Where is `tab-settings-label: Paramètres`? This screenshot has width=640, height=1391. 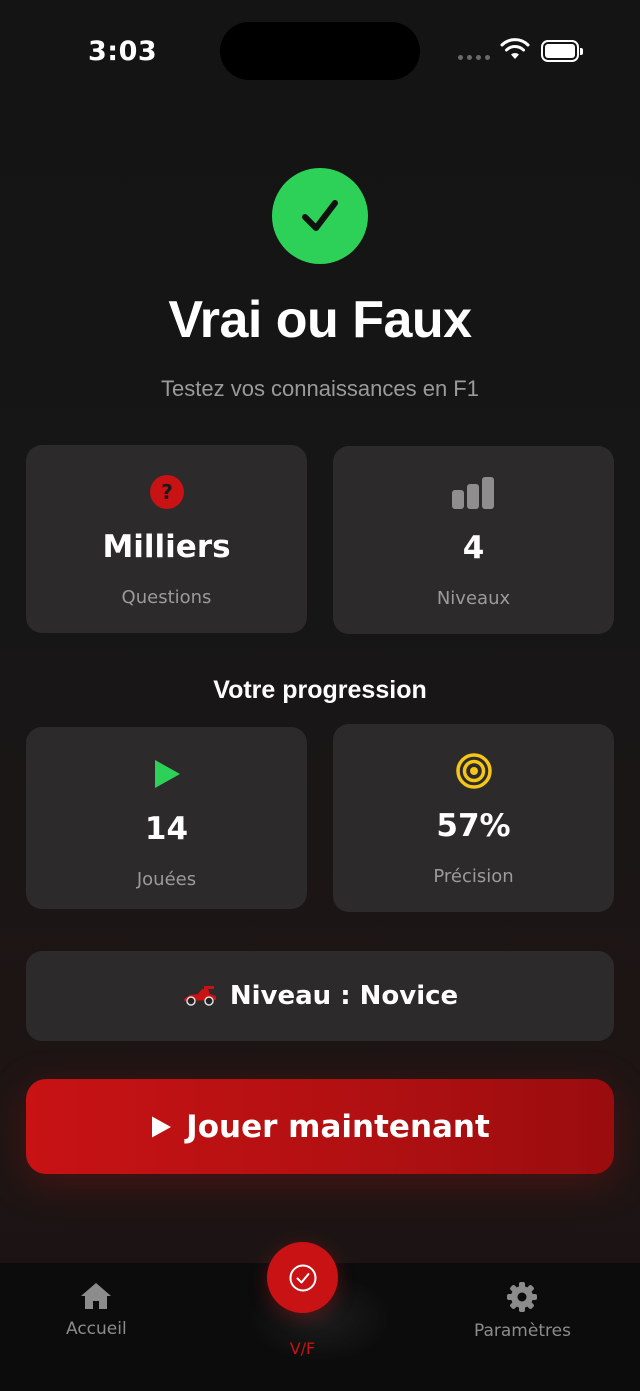
tab-settings-label: Paramètres is located at coordinates (522, 1331).